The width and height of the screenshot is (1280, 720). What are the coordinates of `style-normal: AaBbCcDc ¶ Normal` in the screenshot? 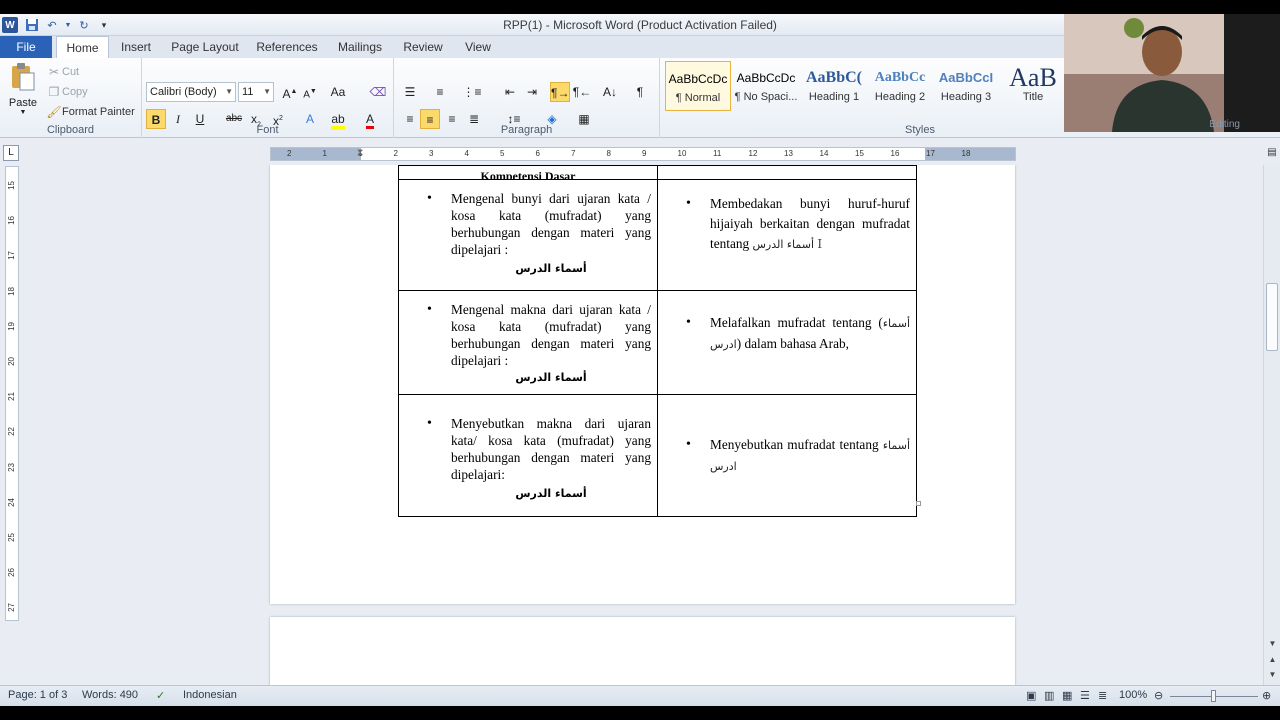 It's located at (698, 86).